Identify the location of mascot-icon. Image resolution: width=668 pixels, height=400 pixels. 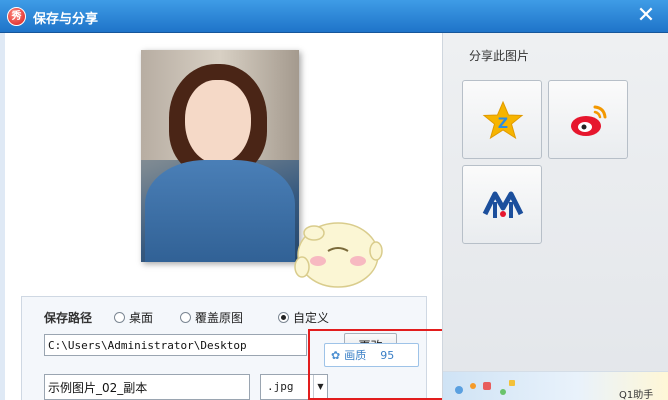
(338, 255).